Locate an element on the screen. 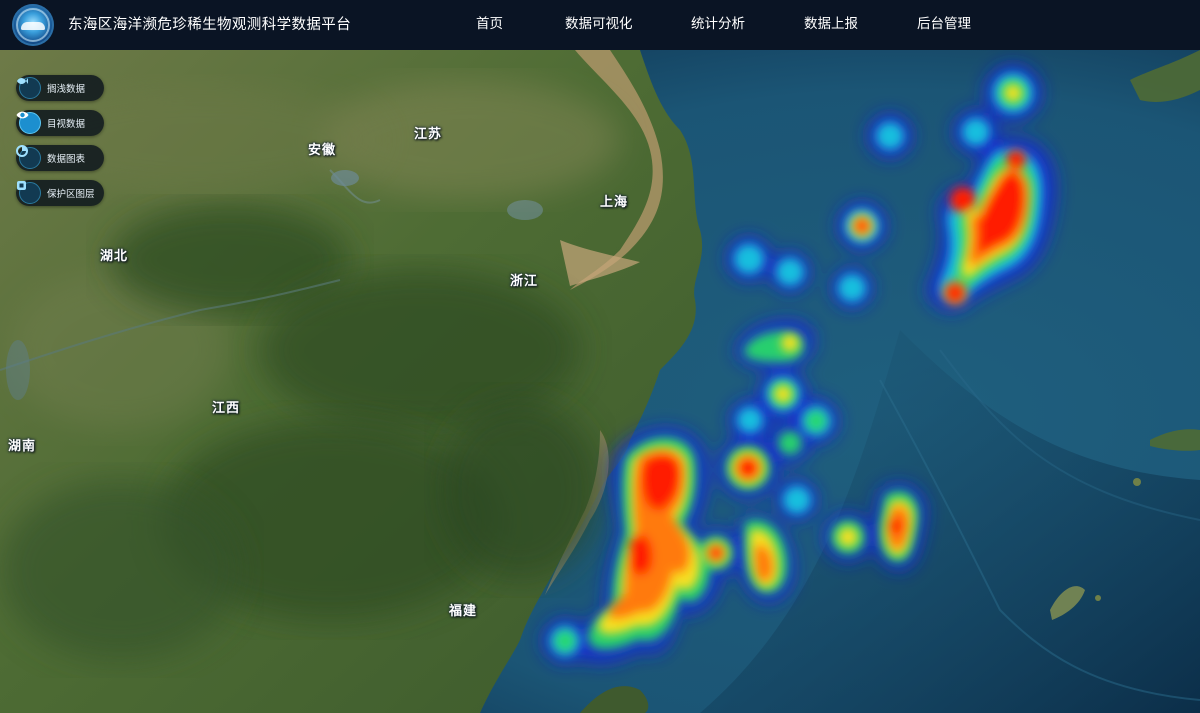 The image size is (1200, 713). nav-admin: 后台管理 is located at coordinates (944, 25).